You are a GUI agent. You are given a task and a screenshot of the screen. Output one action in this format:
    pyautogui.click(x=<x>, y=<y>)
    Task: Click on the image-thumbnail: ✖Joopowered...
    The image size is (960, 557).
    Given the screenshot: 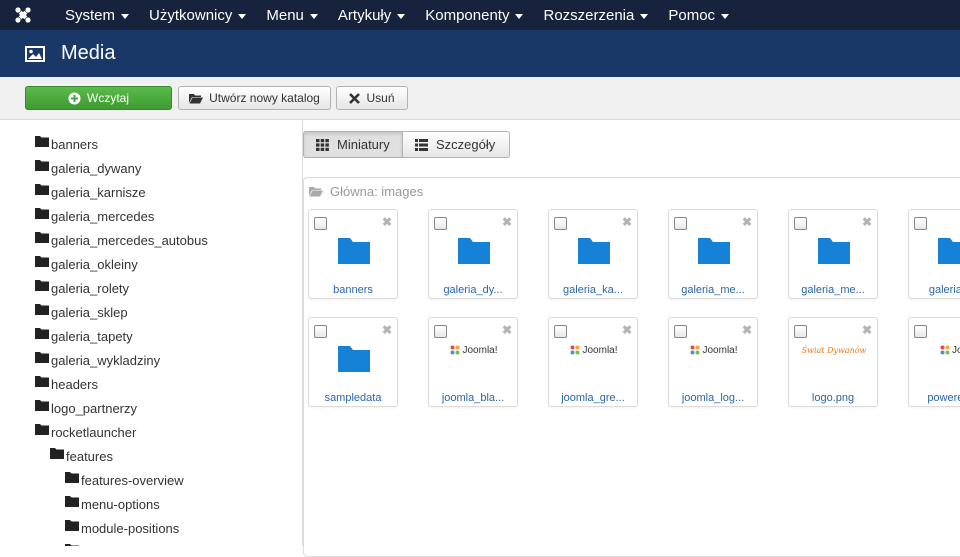 What is the action you would take?
    pyautogui.click(x=934, y=362)
    